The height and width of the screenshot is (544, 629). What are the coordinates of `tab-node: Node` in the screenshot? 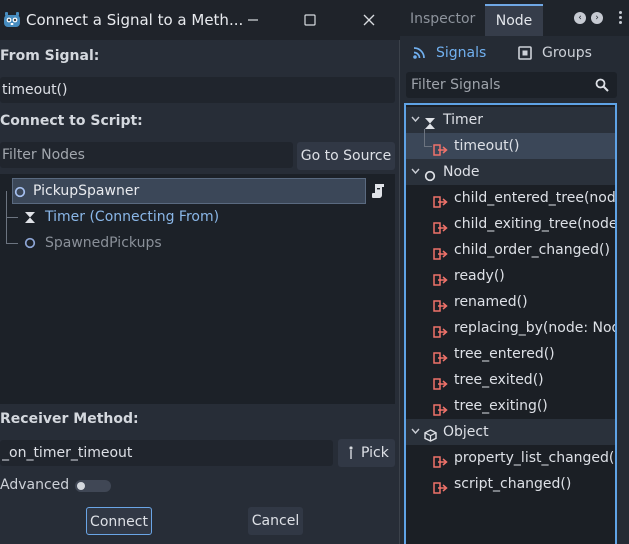 It's located at (514, 20).